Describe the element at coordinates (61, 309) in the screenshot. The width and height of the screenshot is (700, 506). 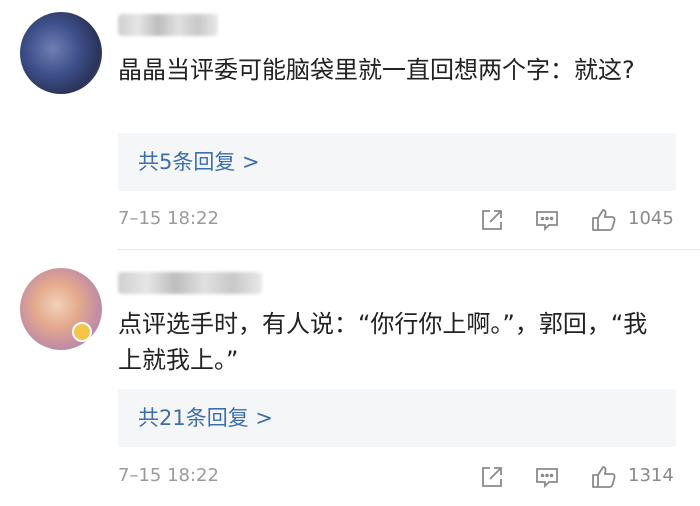
I see `avatar` at that location.